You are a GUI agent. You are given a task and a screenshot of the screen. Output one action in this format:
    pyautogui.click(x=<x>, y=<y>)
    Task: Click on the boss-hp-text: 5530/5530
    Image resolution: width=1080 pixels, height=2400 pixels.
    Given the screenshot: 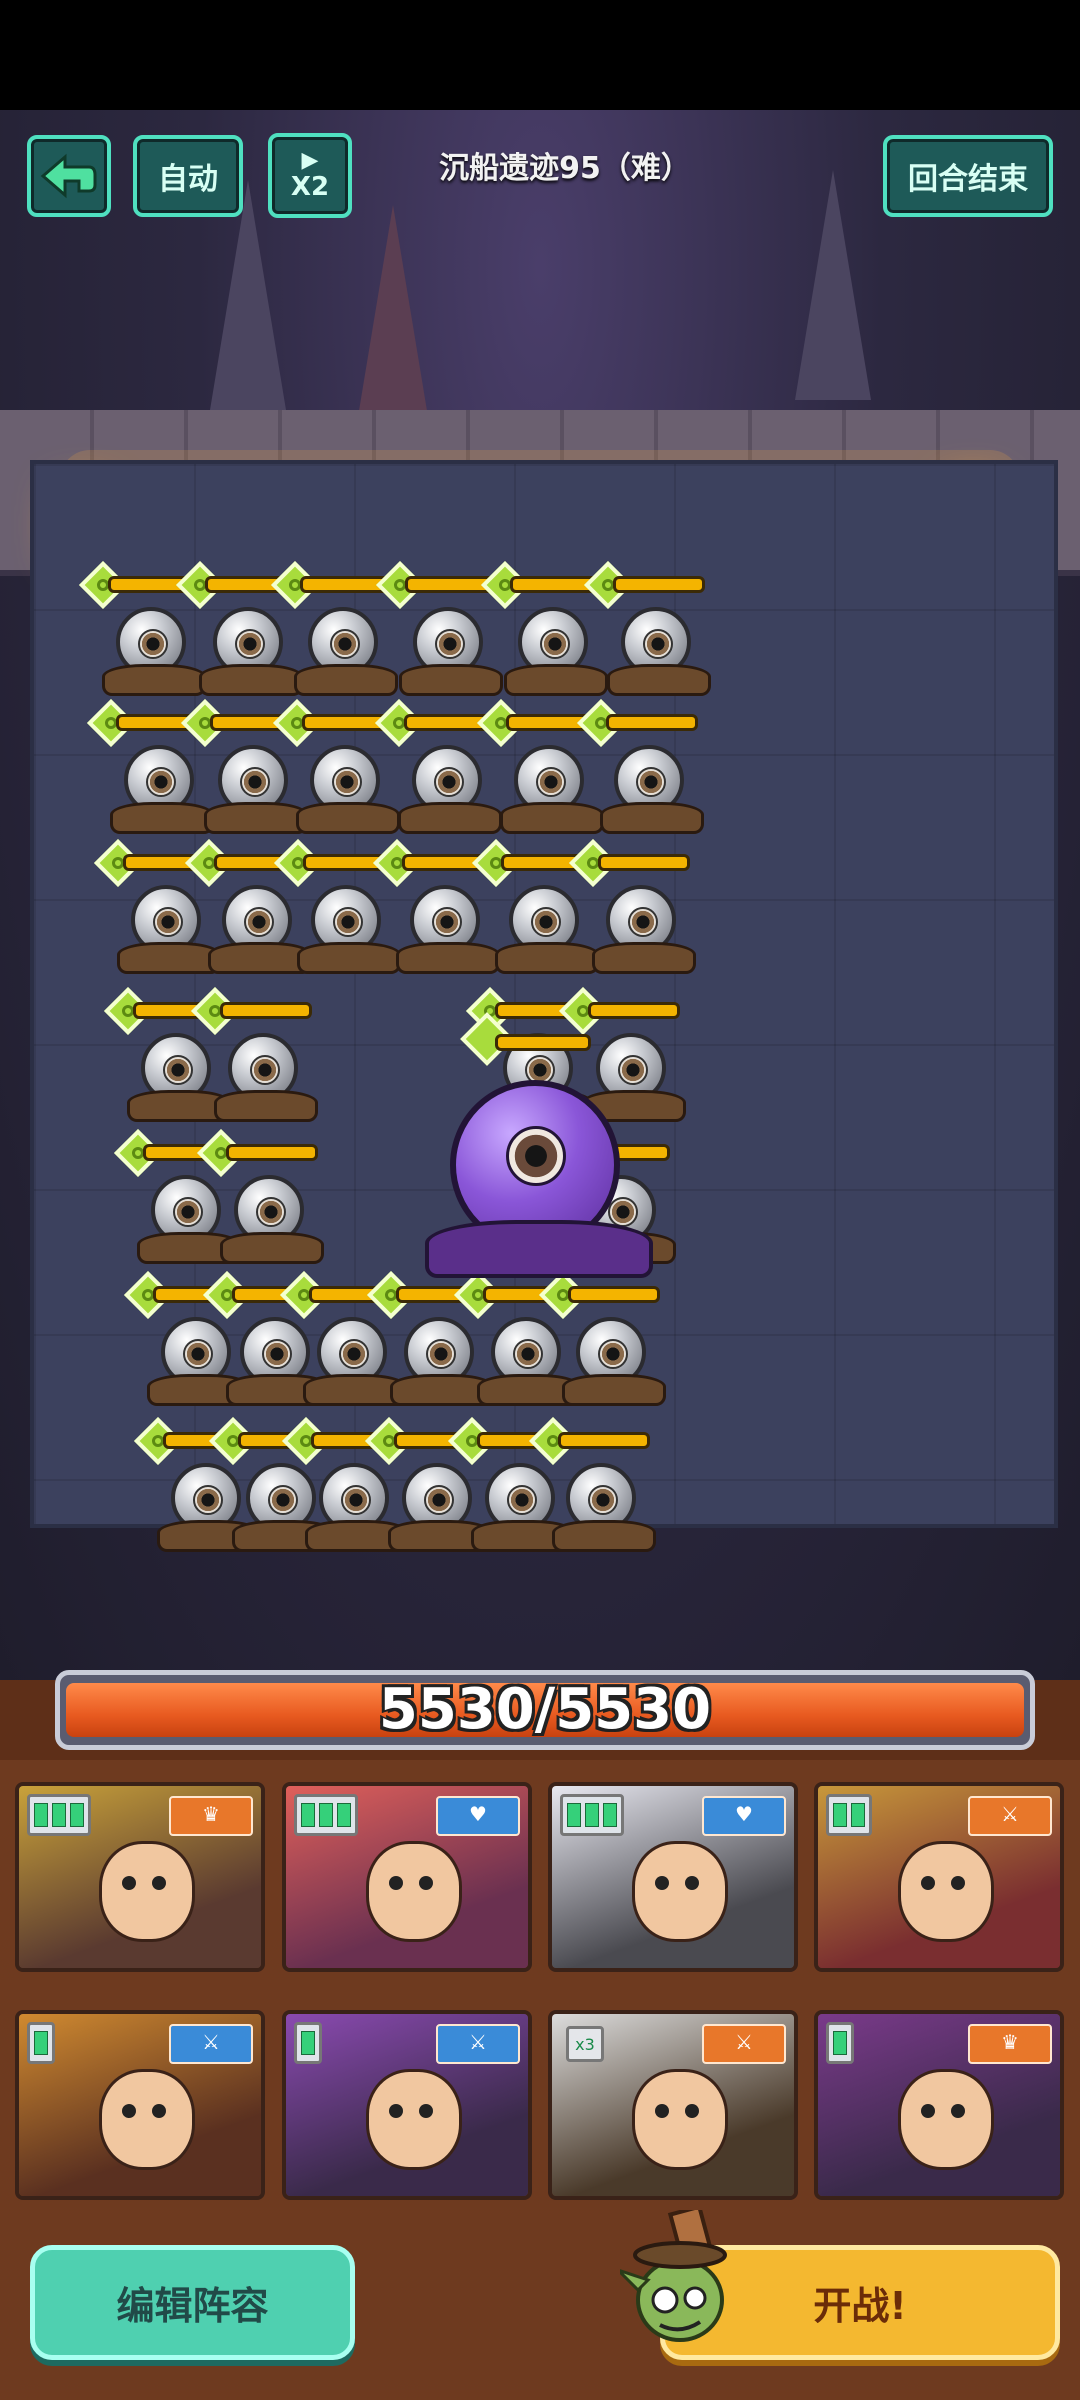 What is the action you would take?
    pyautogui.click(x=545, y=1709)
    